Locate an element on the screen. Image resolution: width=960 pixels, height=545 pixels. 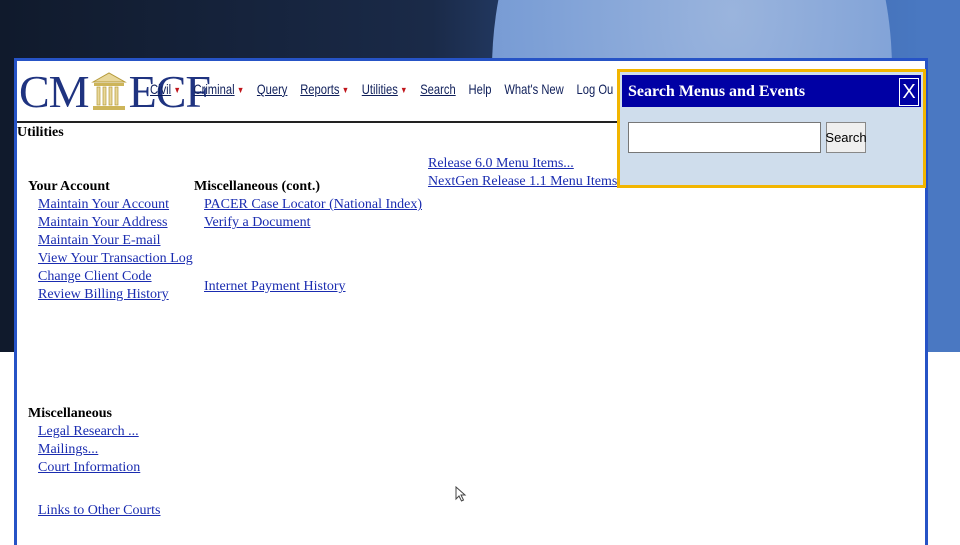
court-information-link: Court Information is located at coordinates (89, 468).